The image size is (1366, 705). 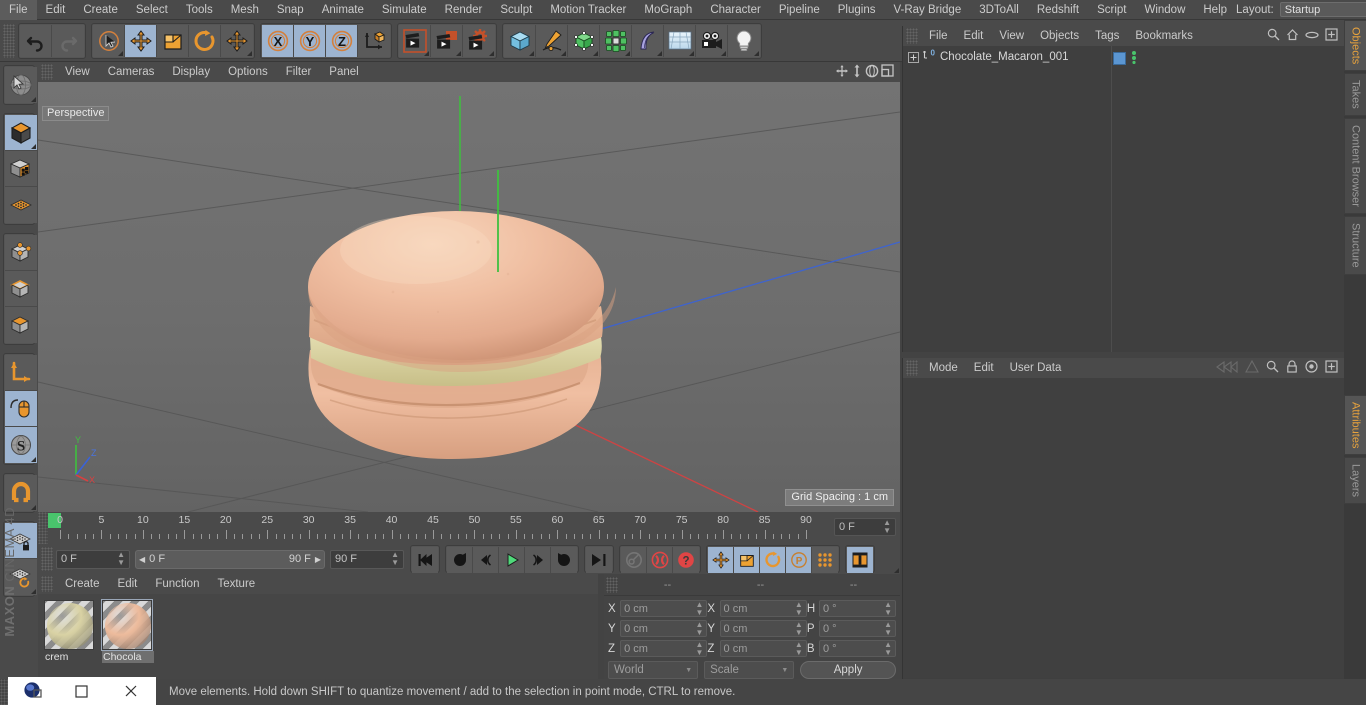 What do you see at coordinates (799, 10) in the screenshot?
I see `menu-item-pipeline: Pipeline` at bounding box center [799, 10].